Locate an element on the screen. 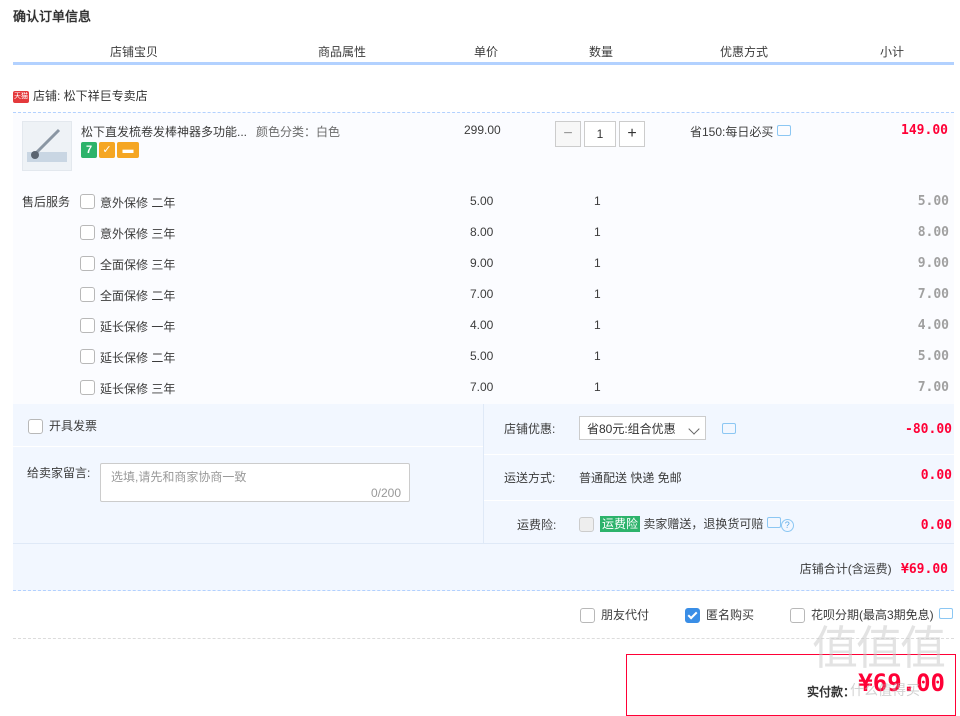 The width and height of the screenshot is (960, 716). product-attribute: 颜色分类：白色 is located at coordinates (298, 132).